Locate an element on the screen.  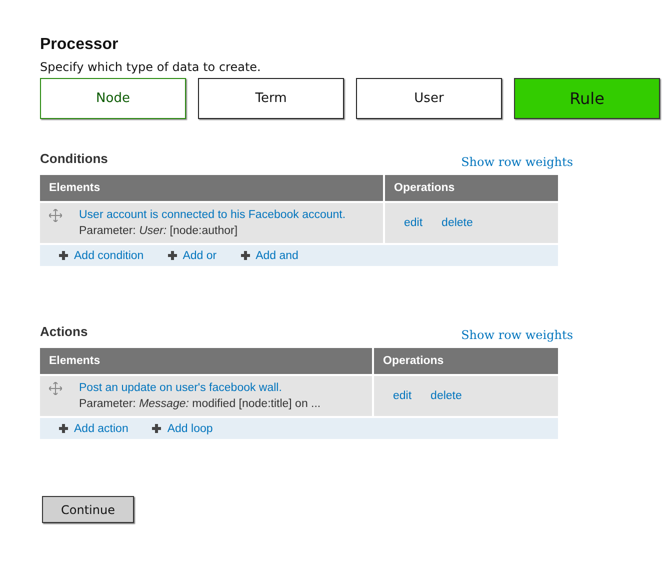
page-title: Processor is located at coordinates (80, 45).